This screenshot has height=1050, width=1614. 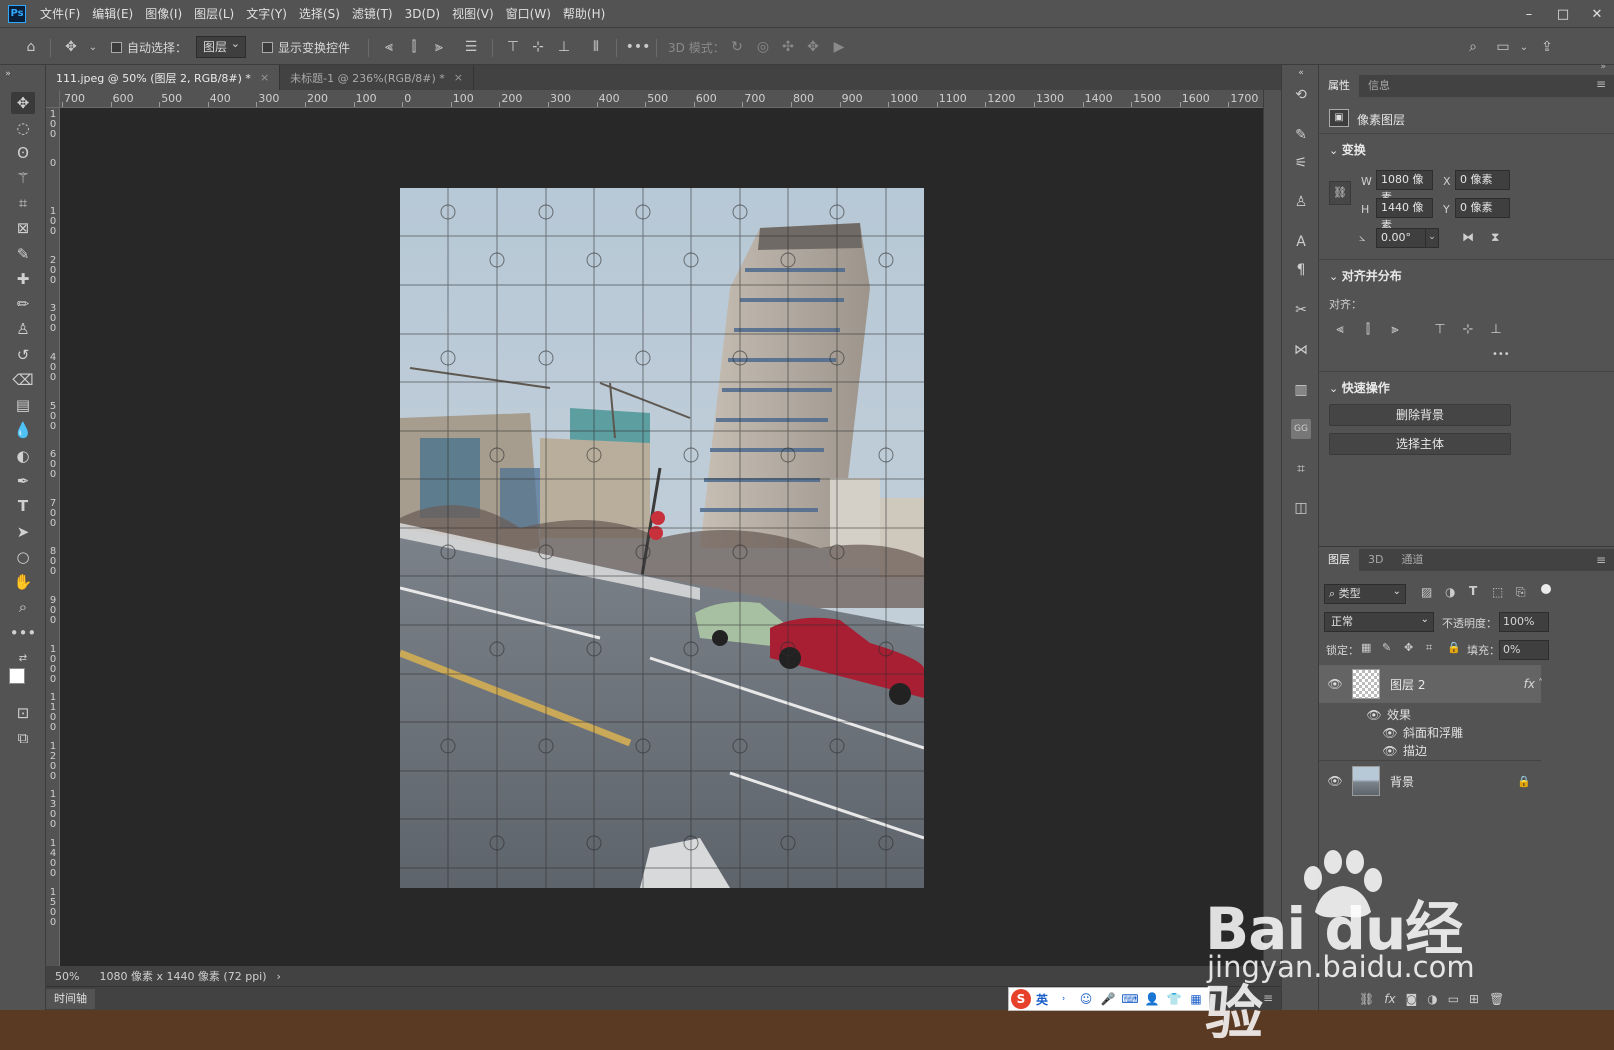 I want to click on auto-select-checkbox, so click(x=116, y=47).